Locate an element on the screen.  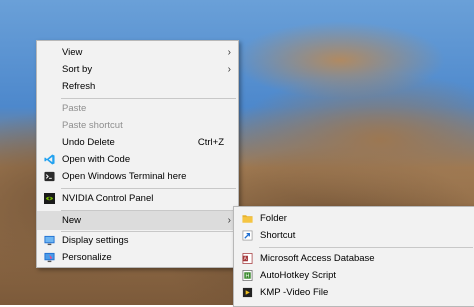
nvidia-icon is located at coordinates (49, 198).